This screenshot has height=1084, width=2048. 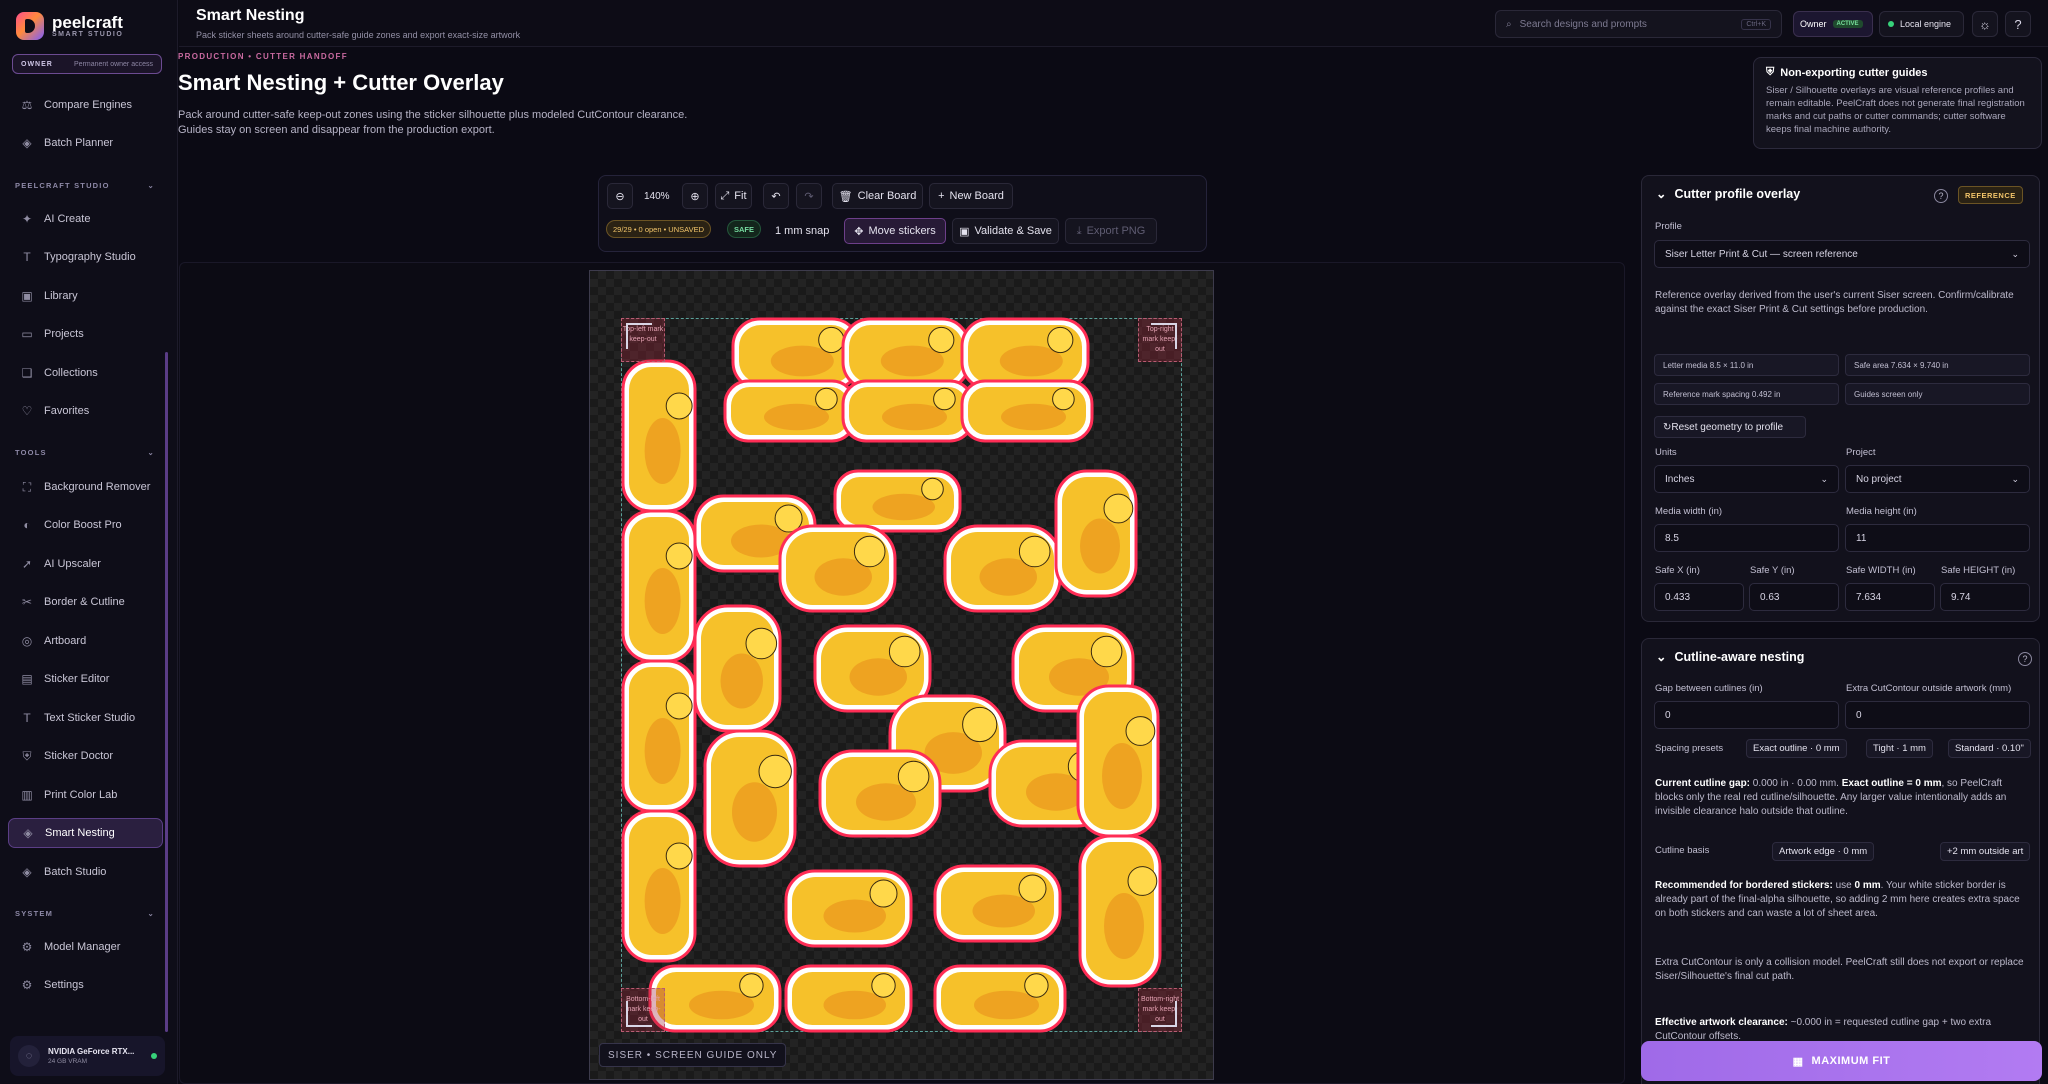 I want to click on registration-mark-top-right: Top-right mark keep-out, so click(x=1160, y=340).